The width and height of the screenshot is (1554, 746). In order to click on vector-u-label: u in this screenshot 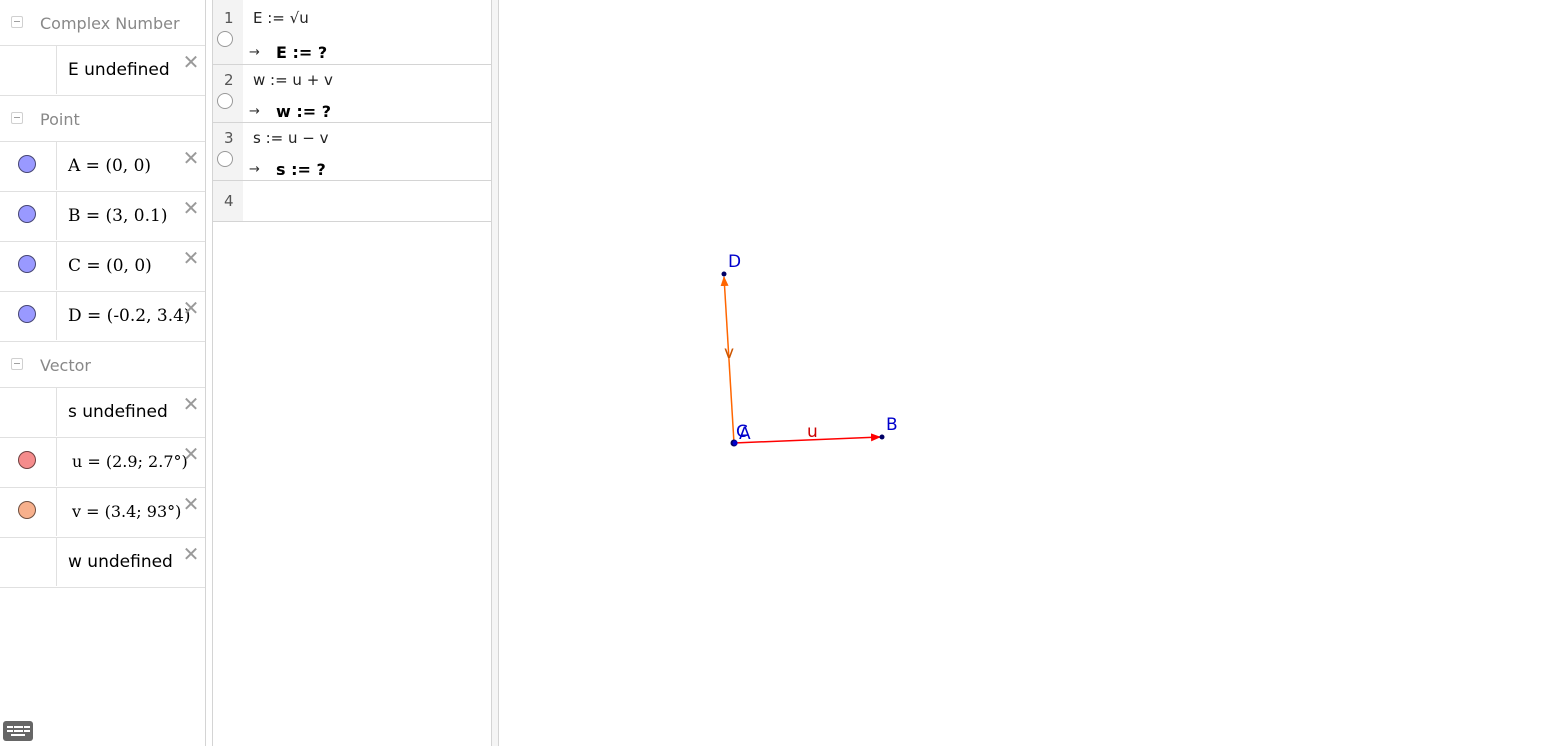, I will do `click(812, 432)`.